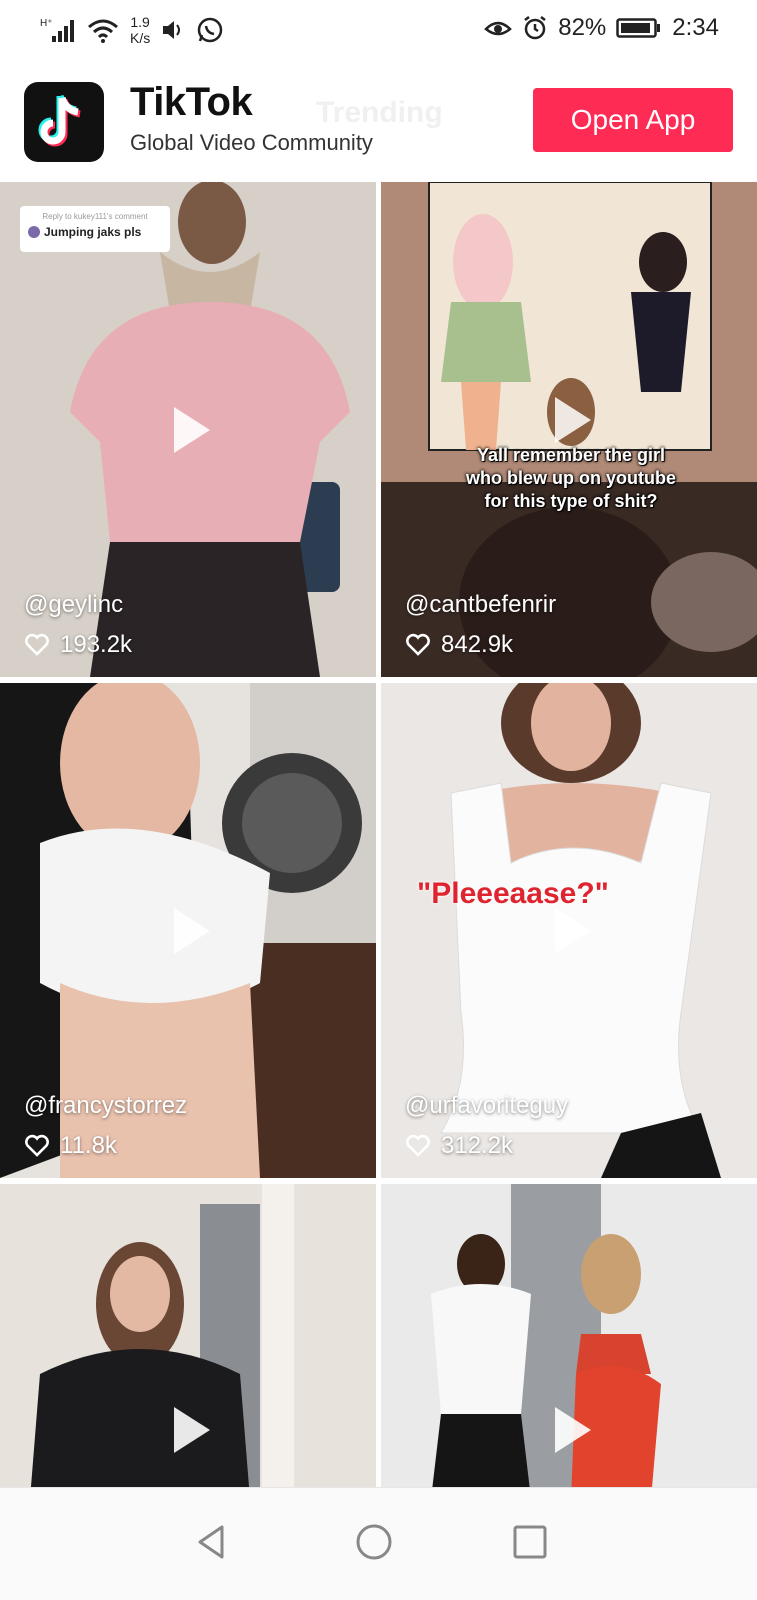  Describe the element at coordinates (498, 28) in the screenshot. I see `eye-icon` at that location.